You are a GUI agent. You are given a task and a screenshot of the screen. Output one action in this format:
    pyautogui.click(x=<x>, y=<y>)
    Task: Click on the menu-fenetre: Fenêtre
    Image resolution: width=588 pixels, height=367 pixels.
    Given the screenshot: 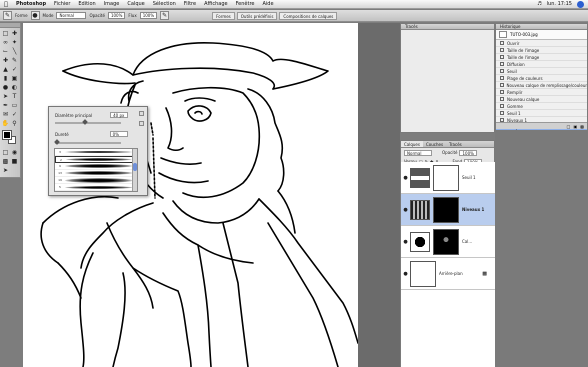 What is the action you would take?
    pyautogui.click(x=245, y=4)
    